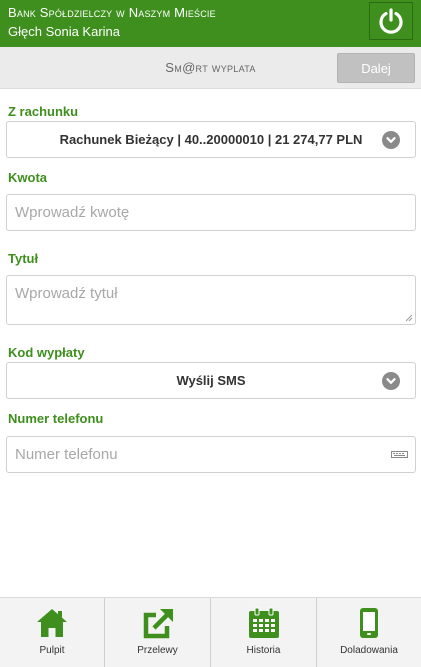  I want to click on title-bar: Sm@rt wyplata Dalej, so click(210, 68).